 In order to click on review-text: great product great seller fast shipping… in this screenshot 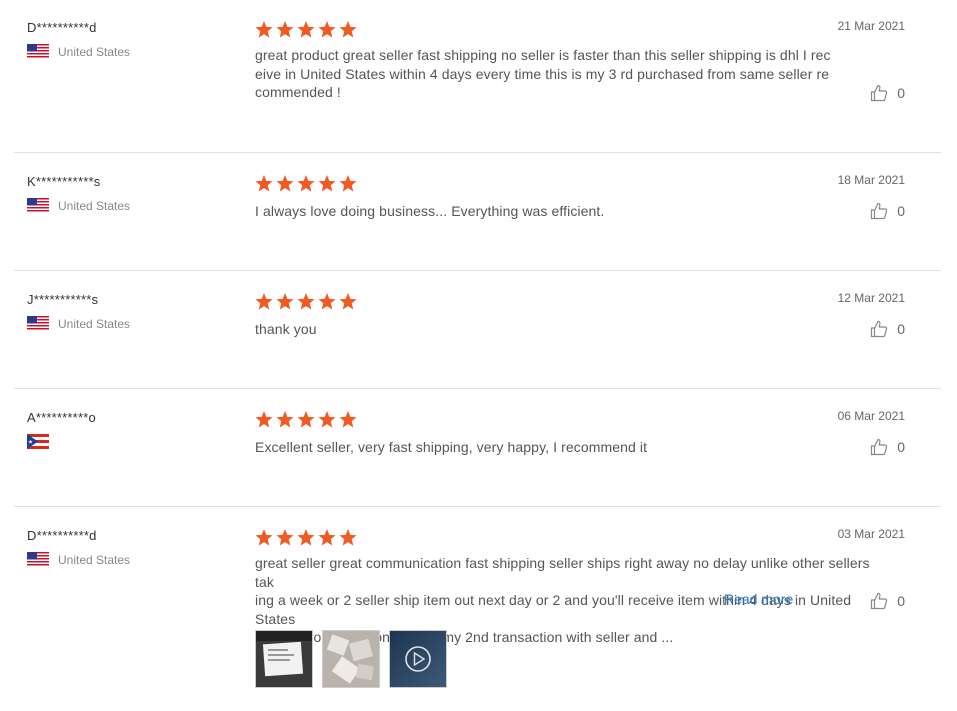, I will do `click(545, 74)`.